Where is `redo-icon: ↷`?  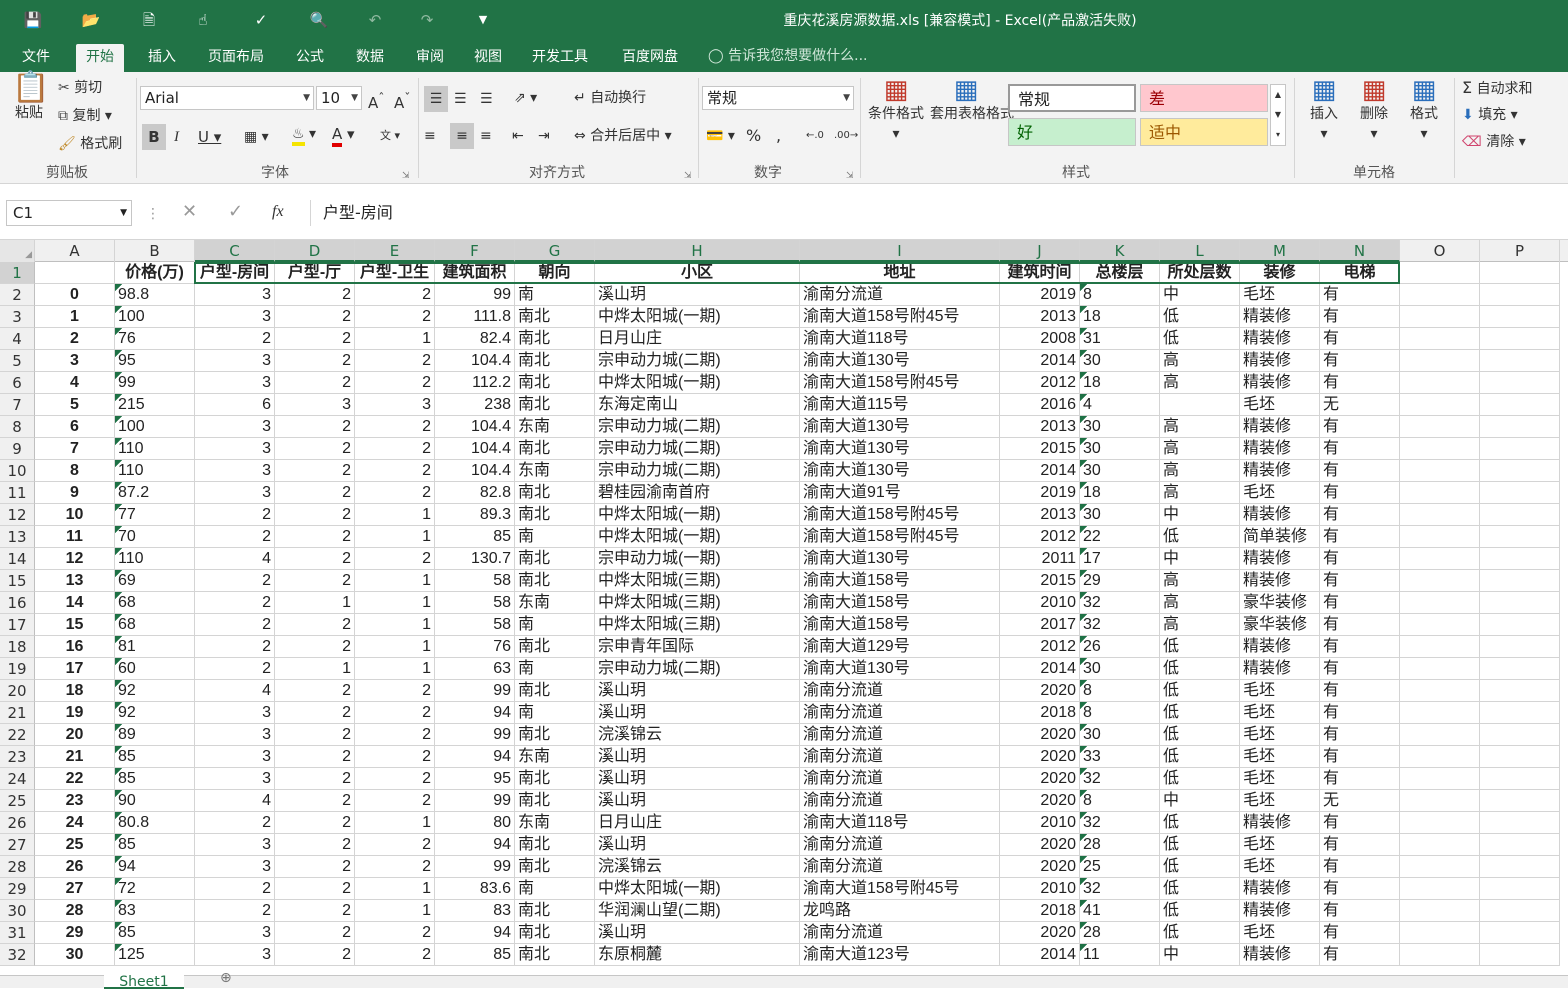 redo-icon: ↷ is located at coordinates (427, 20).